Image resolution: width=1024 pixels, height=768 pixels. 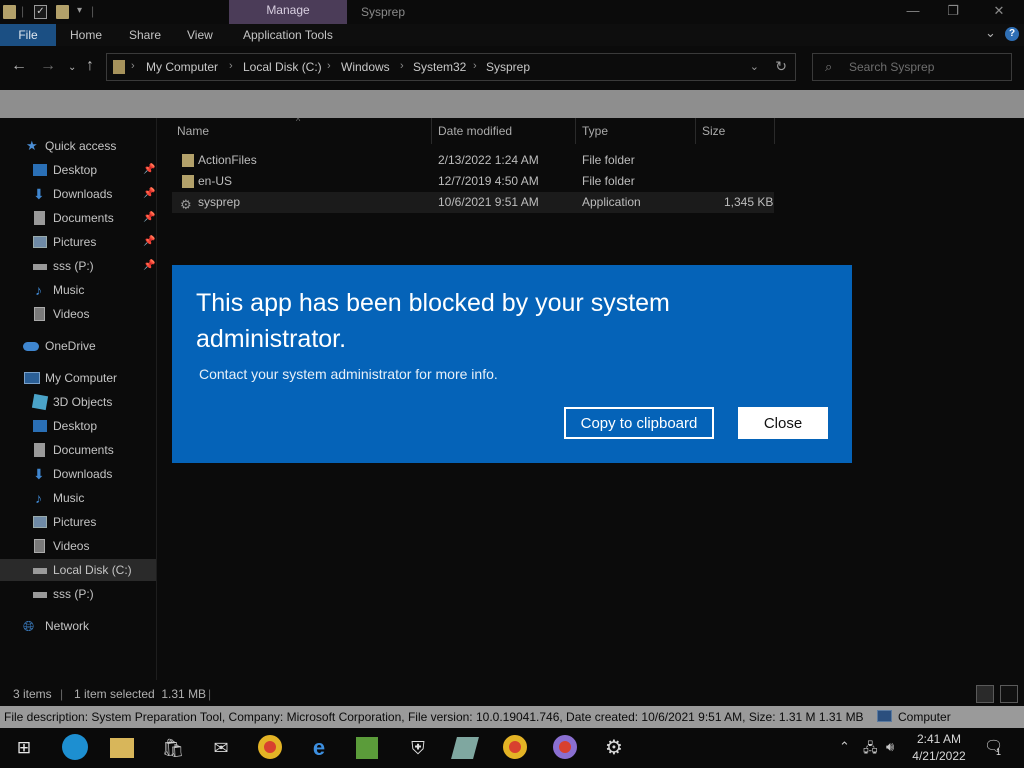 What do you see at coordinates (781, 66) in the screenshot?
I see `refresh-icon: ↻` at bounding box center [781, 66].